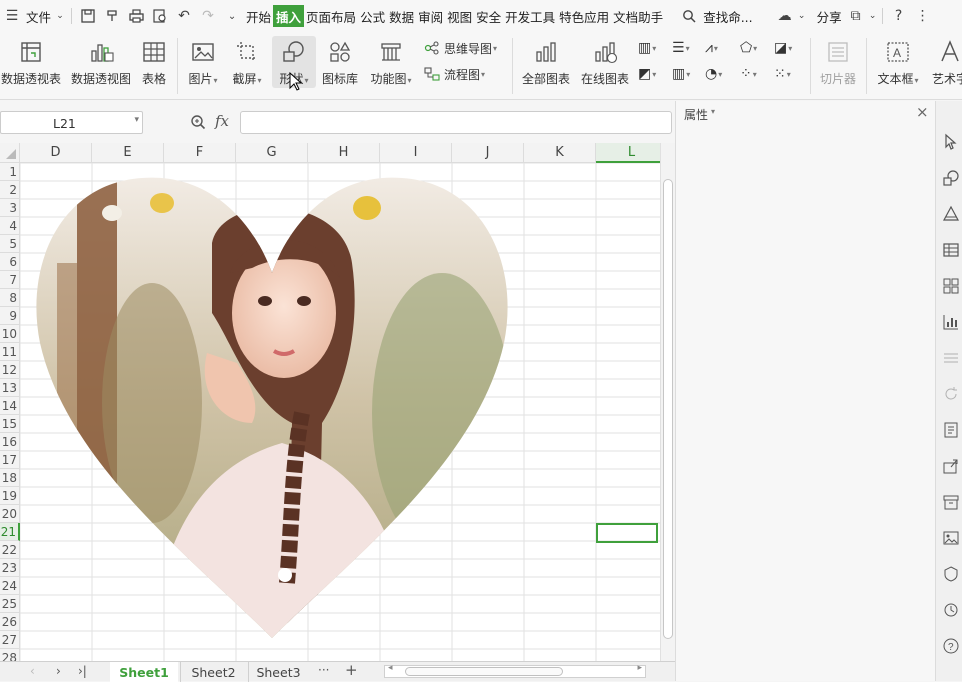 The height and width of the screenshot is (682, 962). Describe the element at coordinates (951, 250) in the screenshot. I see `table-panel-icon` at that location.